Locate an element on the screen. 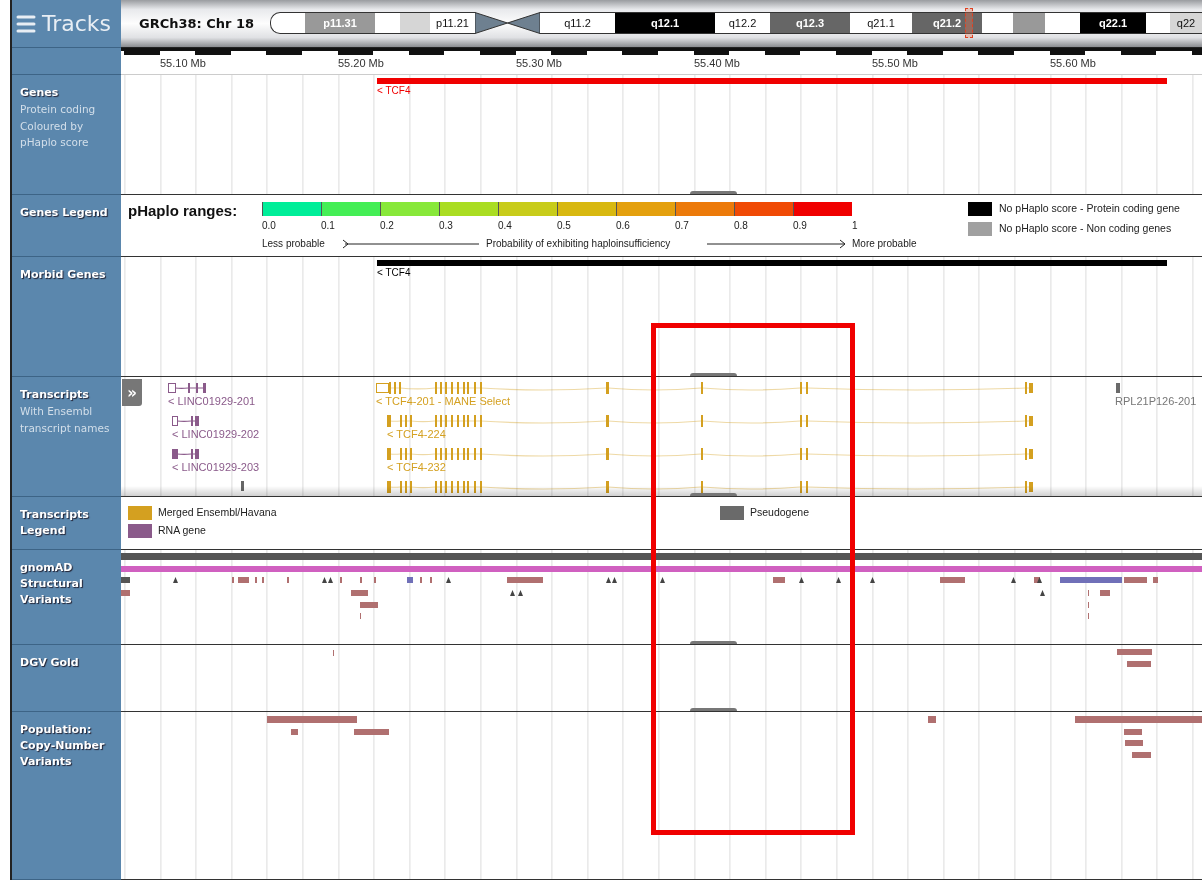  track-label: gnomAD Structural Variants is located at coordinates (52, 584).